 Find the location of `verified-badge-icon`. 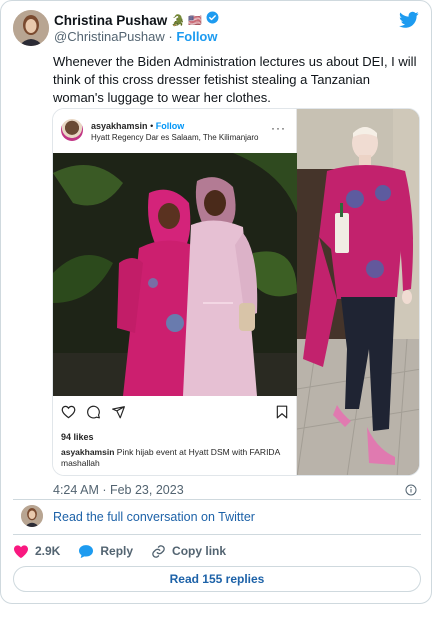

verified-badge-icon is located at coordinates (212, 20).